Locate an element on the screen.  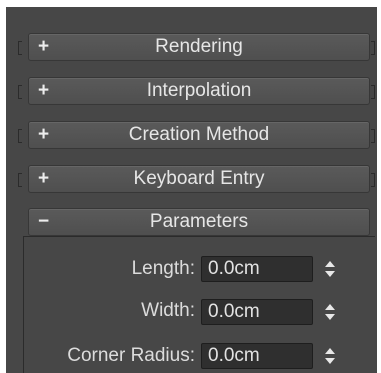
length-input is located at coordinates (257, 269).